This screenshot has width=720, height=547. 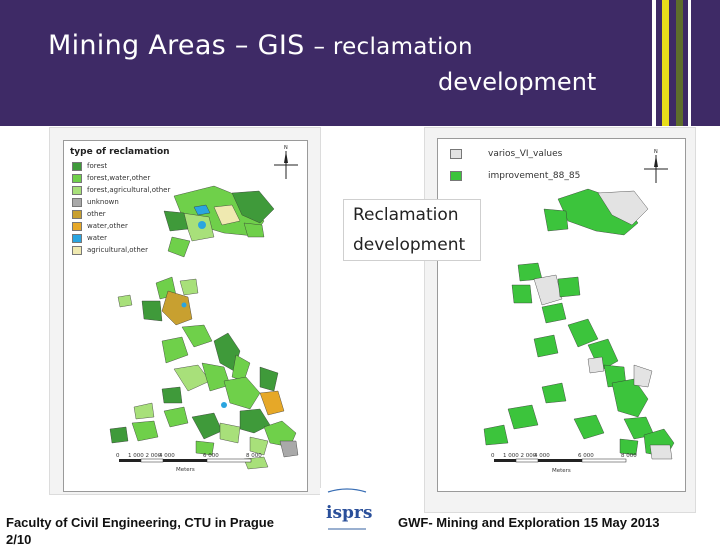 I want to click on legend-label: forest,agricultural,other, so click(x=129, y=190).